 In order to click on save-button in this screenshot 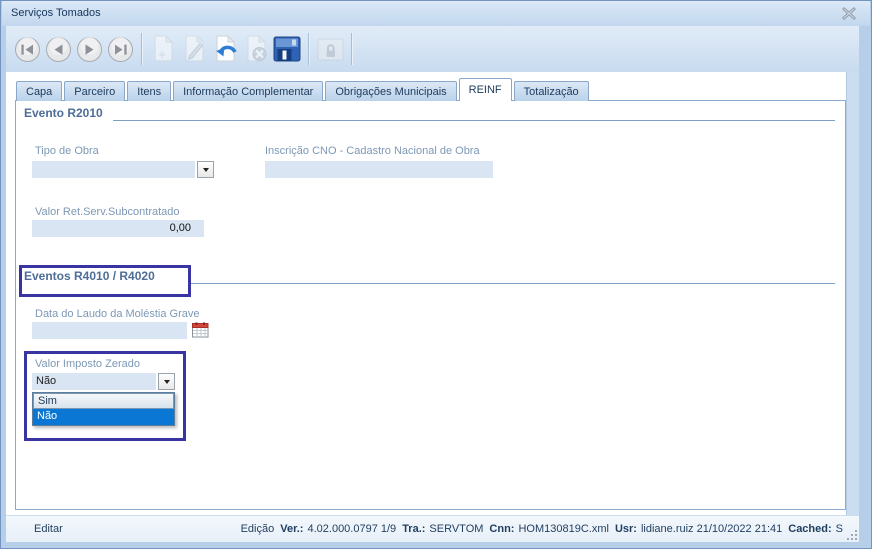, I will do `click(287, 49)`.